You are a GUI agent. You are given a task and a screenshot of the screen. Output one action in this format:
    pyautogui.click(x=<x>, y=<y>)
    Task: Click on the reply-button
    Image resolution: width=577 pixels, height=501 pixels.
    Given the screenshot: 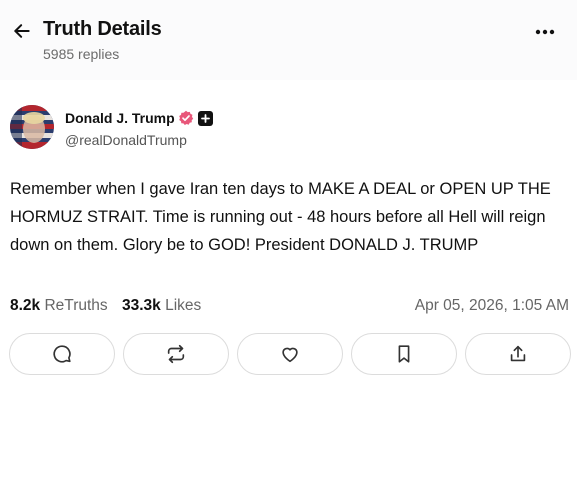 What is the action you would take?
    pyautogui.click(x=62, y=354)
    